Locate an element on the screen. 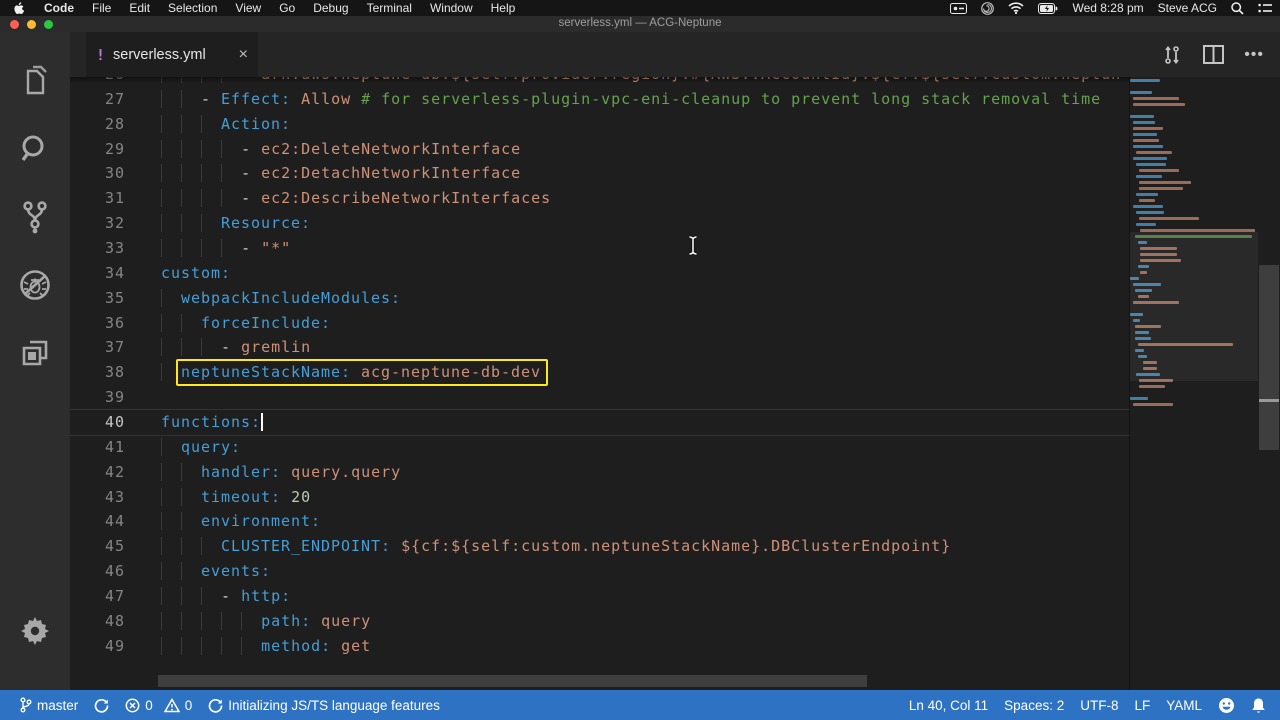 The height and width of the screenshot is (720, 1280). tab-serverless-yml: ! serverless.yml × is located at coordinates (172, 54).